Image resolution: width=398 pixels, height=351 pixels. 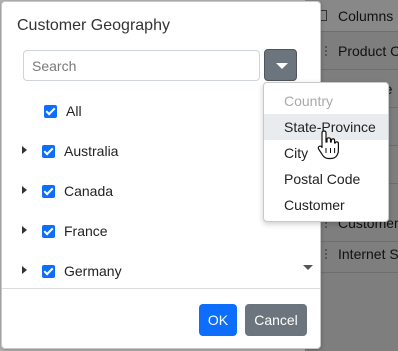 What do you see at coordinates (91, 151) in the screenshot?
I see `tree-item-label: Australia` at bounding box center [91, 151].